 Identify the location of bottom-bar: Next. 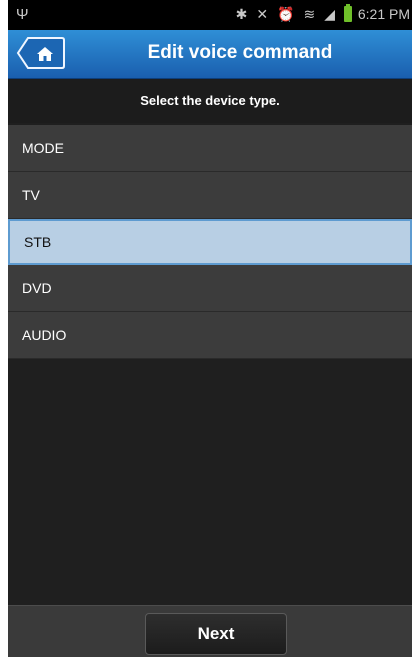
(210, 631).